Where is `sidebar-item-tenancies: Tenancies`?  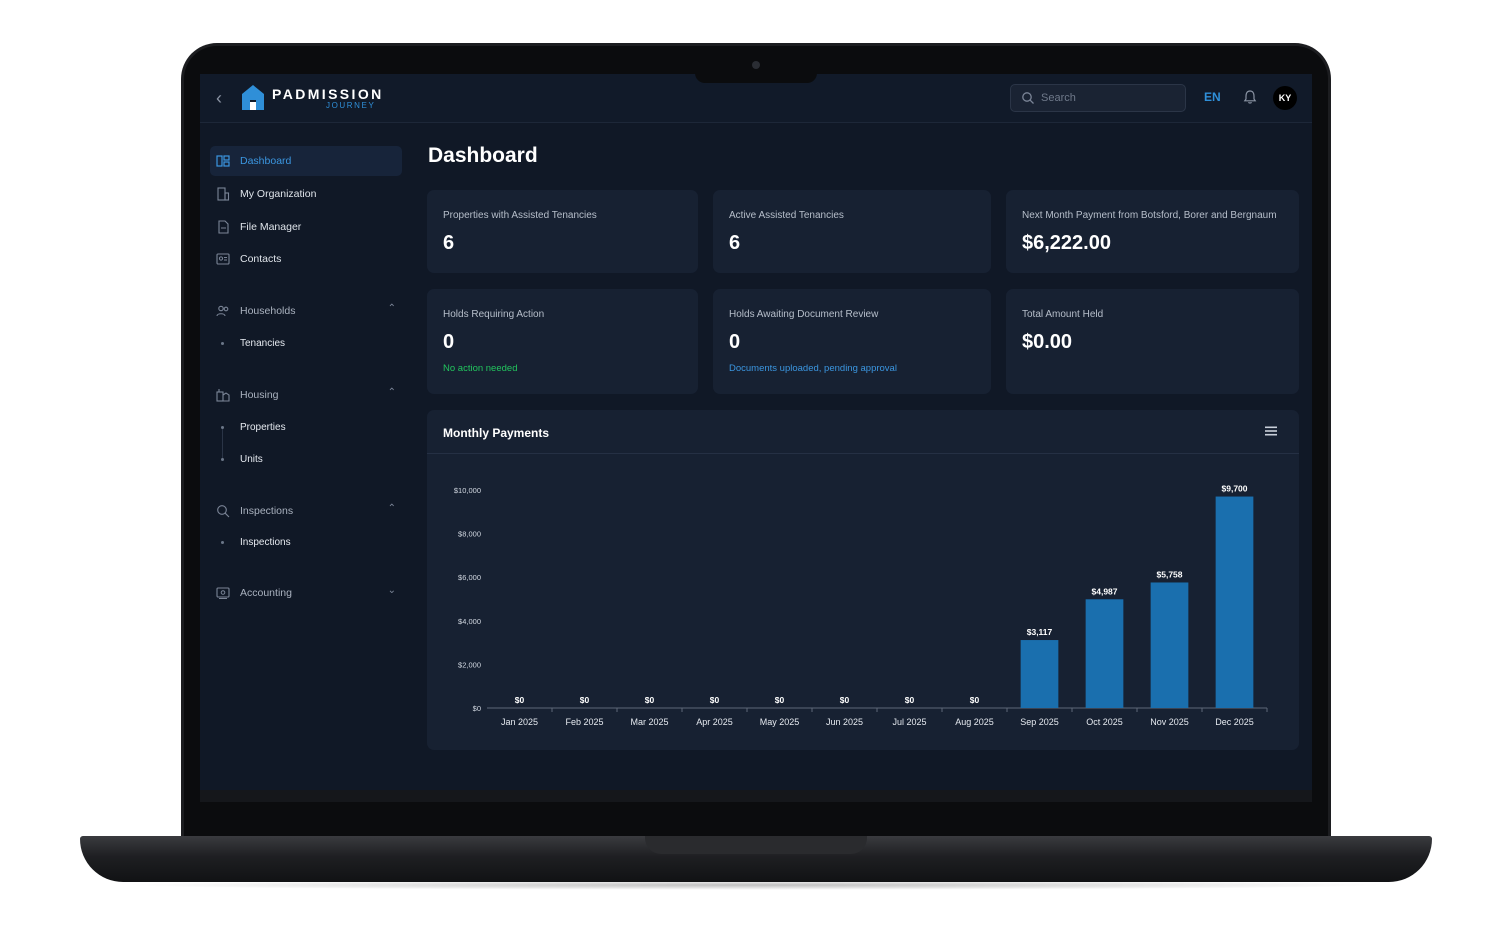
sidebar-item-tenancies: Tenancies is located at coordinates (306, 344).